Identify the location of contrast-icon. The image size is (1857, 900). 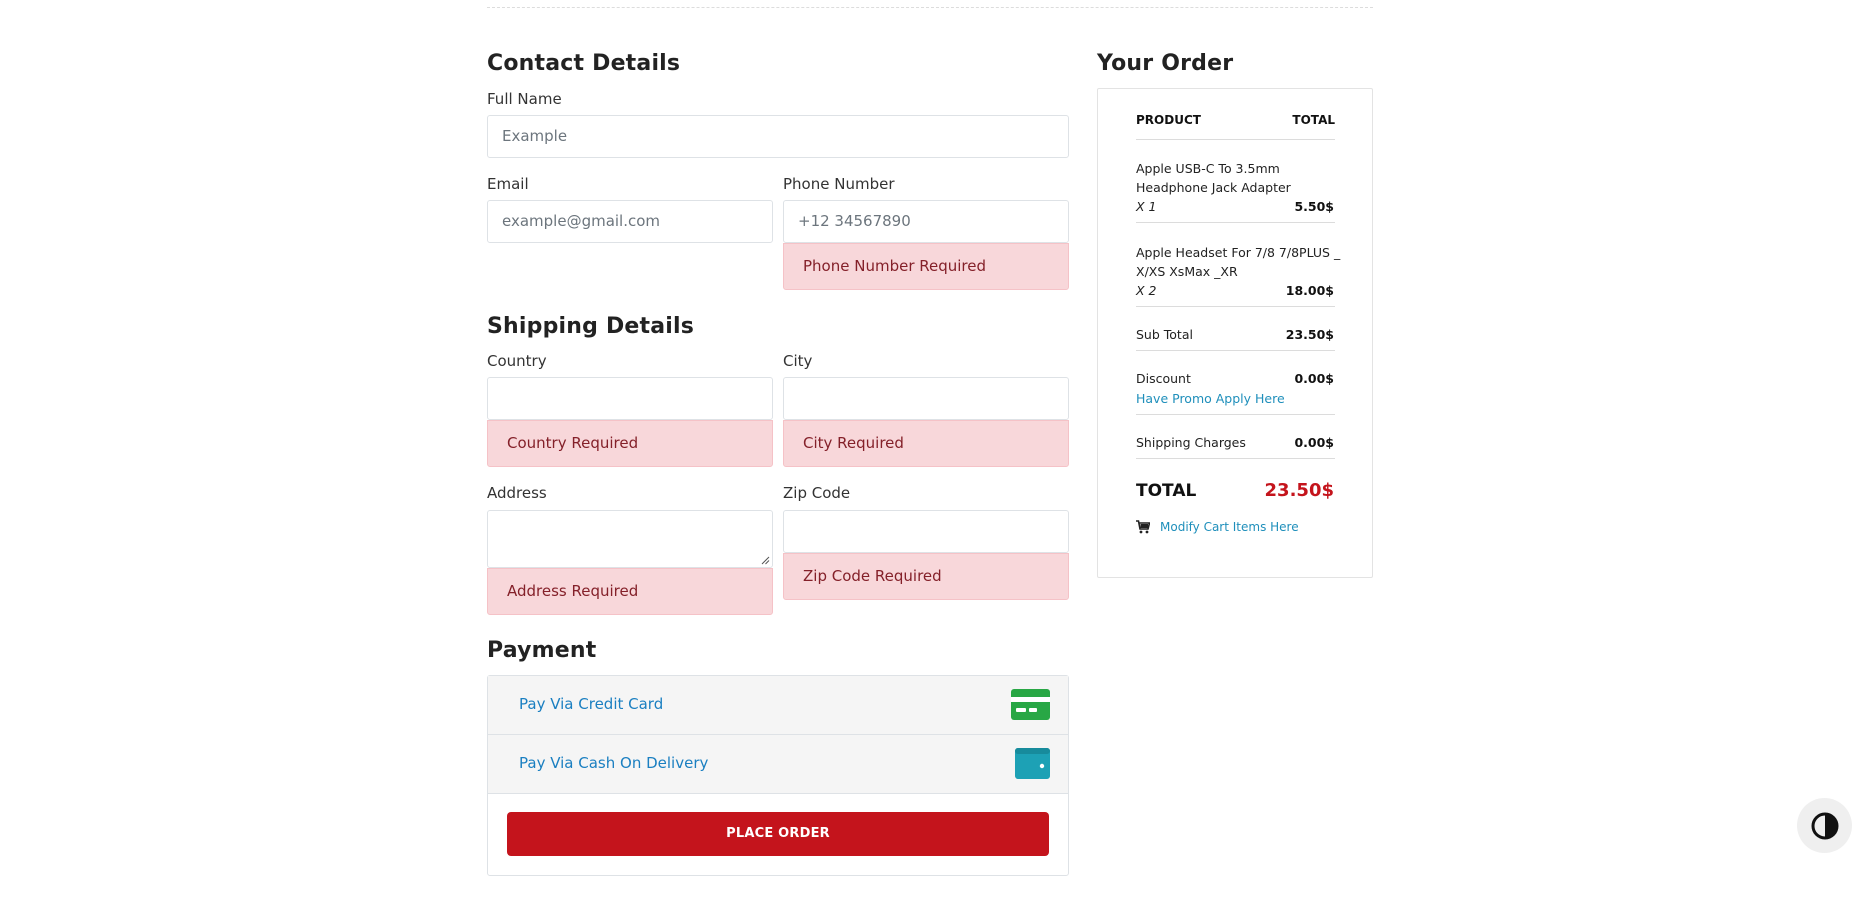
(1825, 826).